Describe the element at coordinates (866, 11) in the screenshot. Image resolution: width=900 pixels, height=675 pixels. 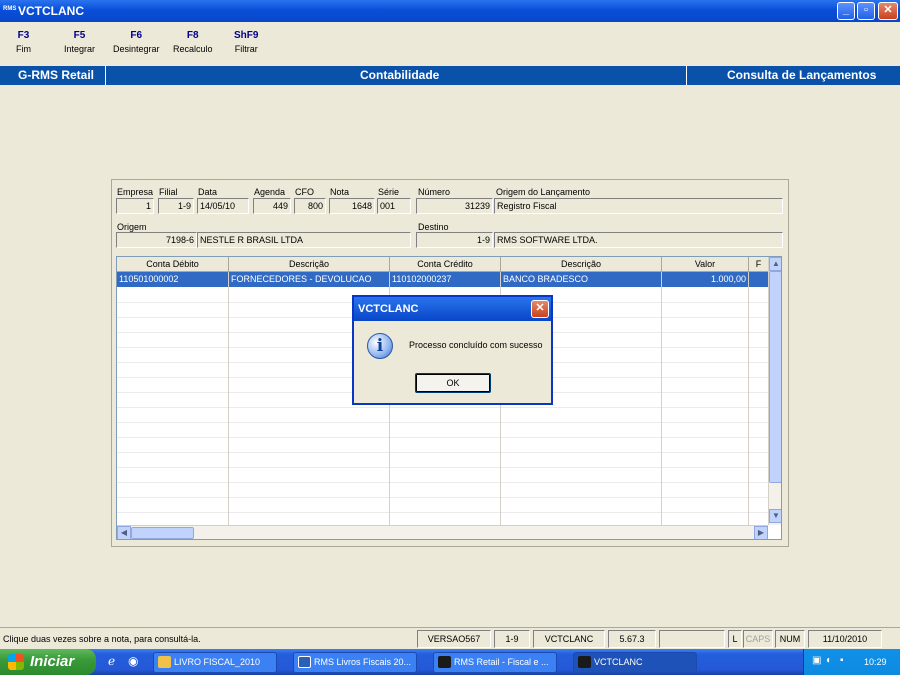
I see `maximize-icon: ▫` at that location.